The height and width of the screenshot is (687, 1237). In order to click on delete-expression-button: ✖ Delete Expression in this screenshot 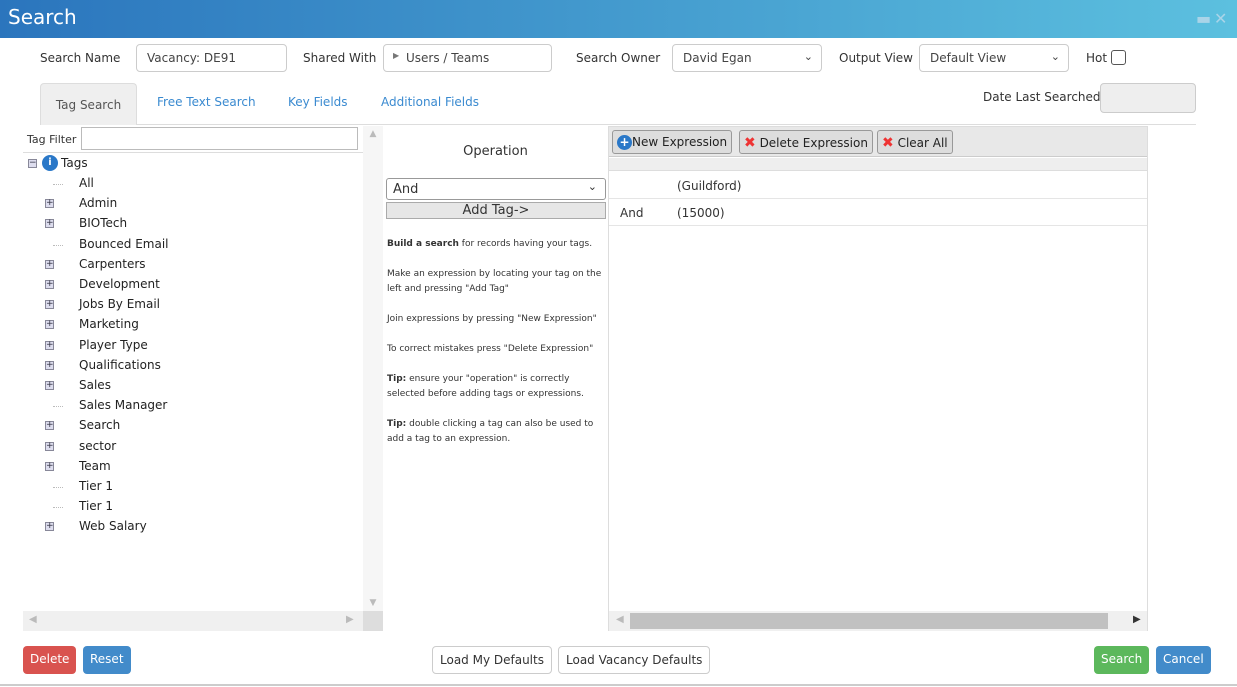, I will do `click(806, 142)`.